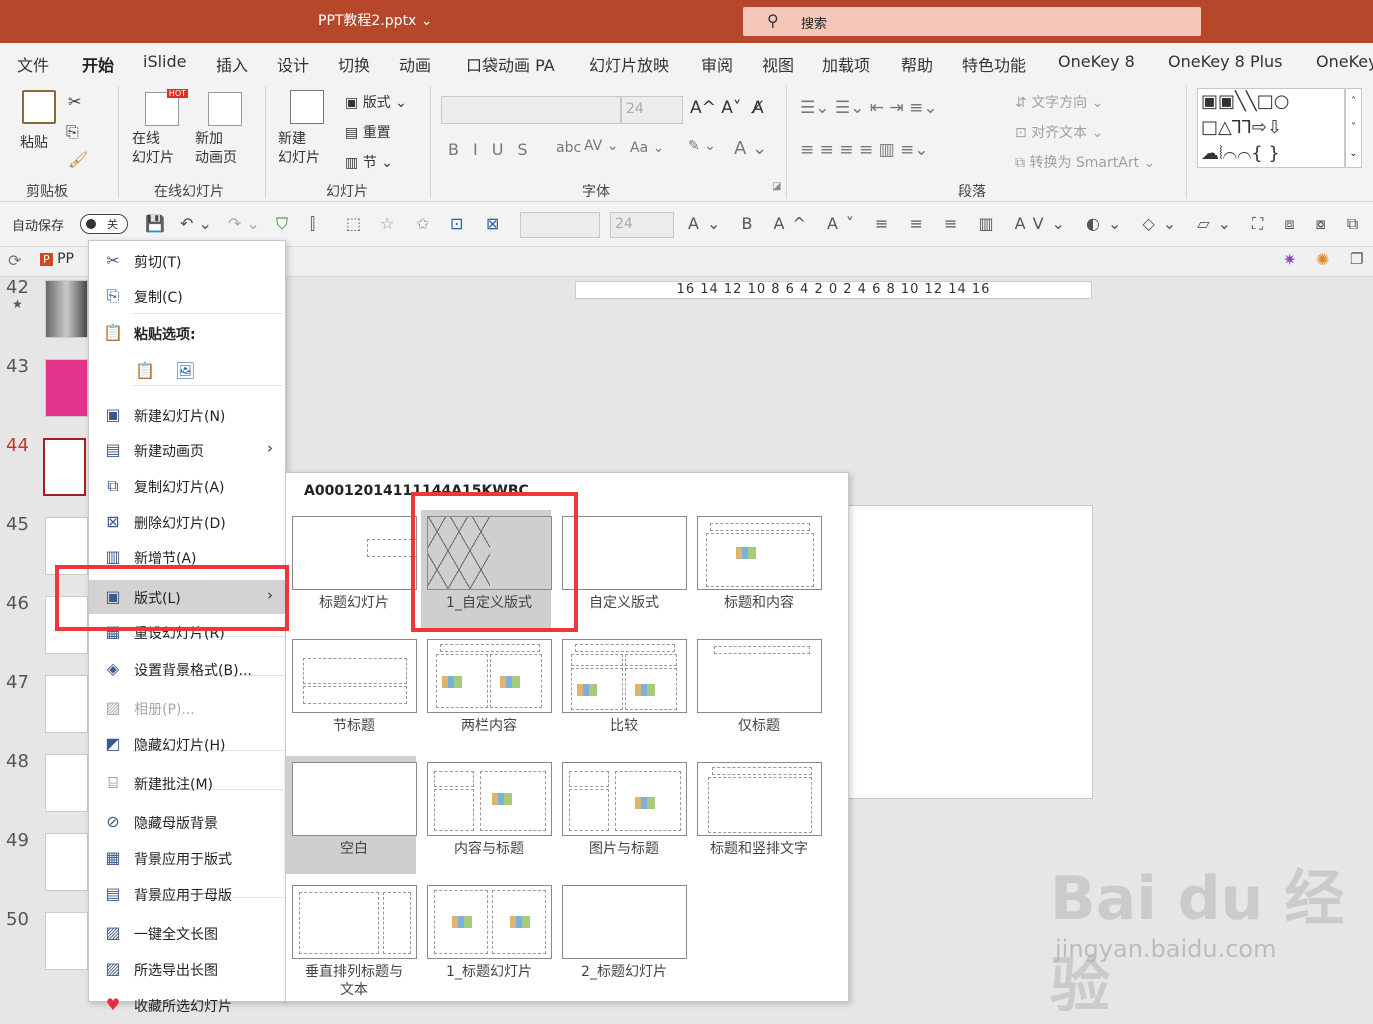 The width and height of the screenshot is (1373, 1024). I want to click on bullets-icon: ☰⌄ ☰⌄ ⇤ ⇥ ≡⌄, so click(869, 108).